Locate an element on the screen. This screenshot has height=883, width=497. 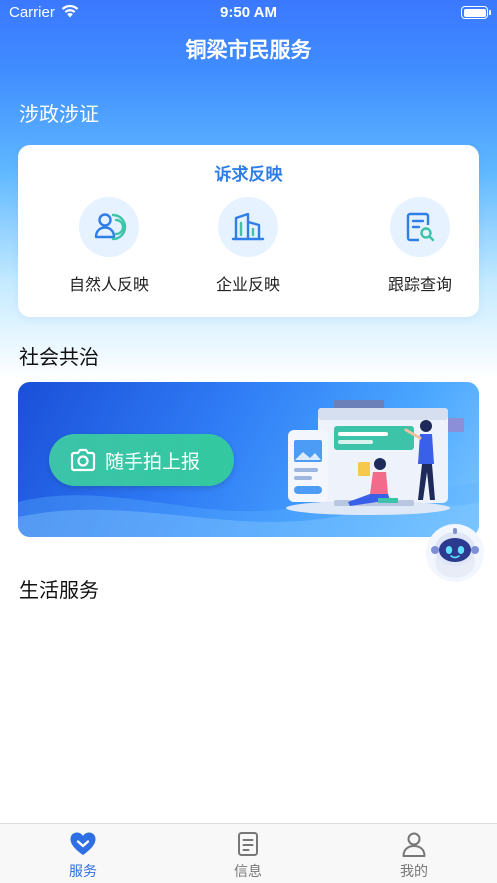
enterprise-appeal-button: 企业反映 is located at coordinates (248, 249).